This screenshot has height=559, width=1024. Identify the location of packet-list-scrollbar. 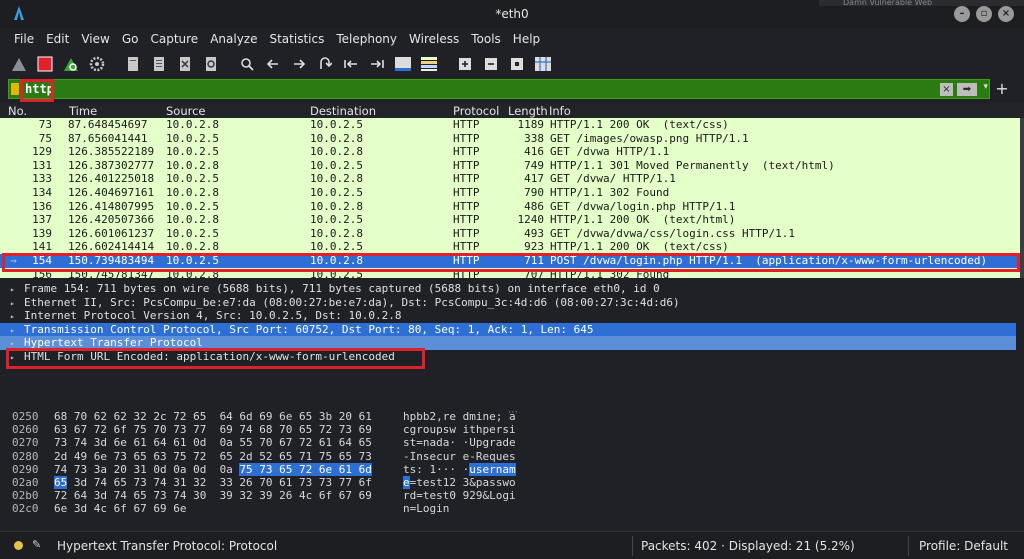
(1022, 198).